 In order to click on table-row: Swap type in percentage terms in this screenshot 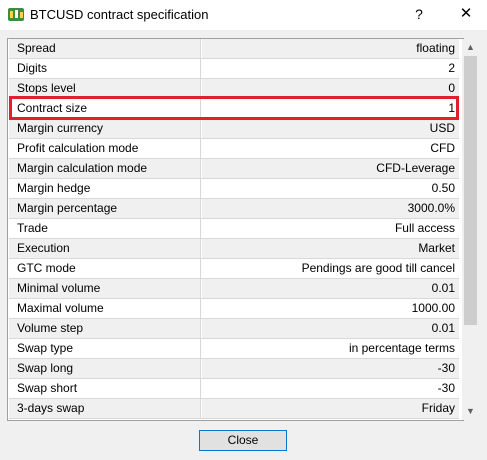, I will do `click(234, 349)`.